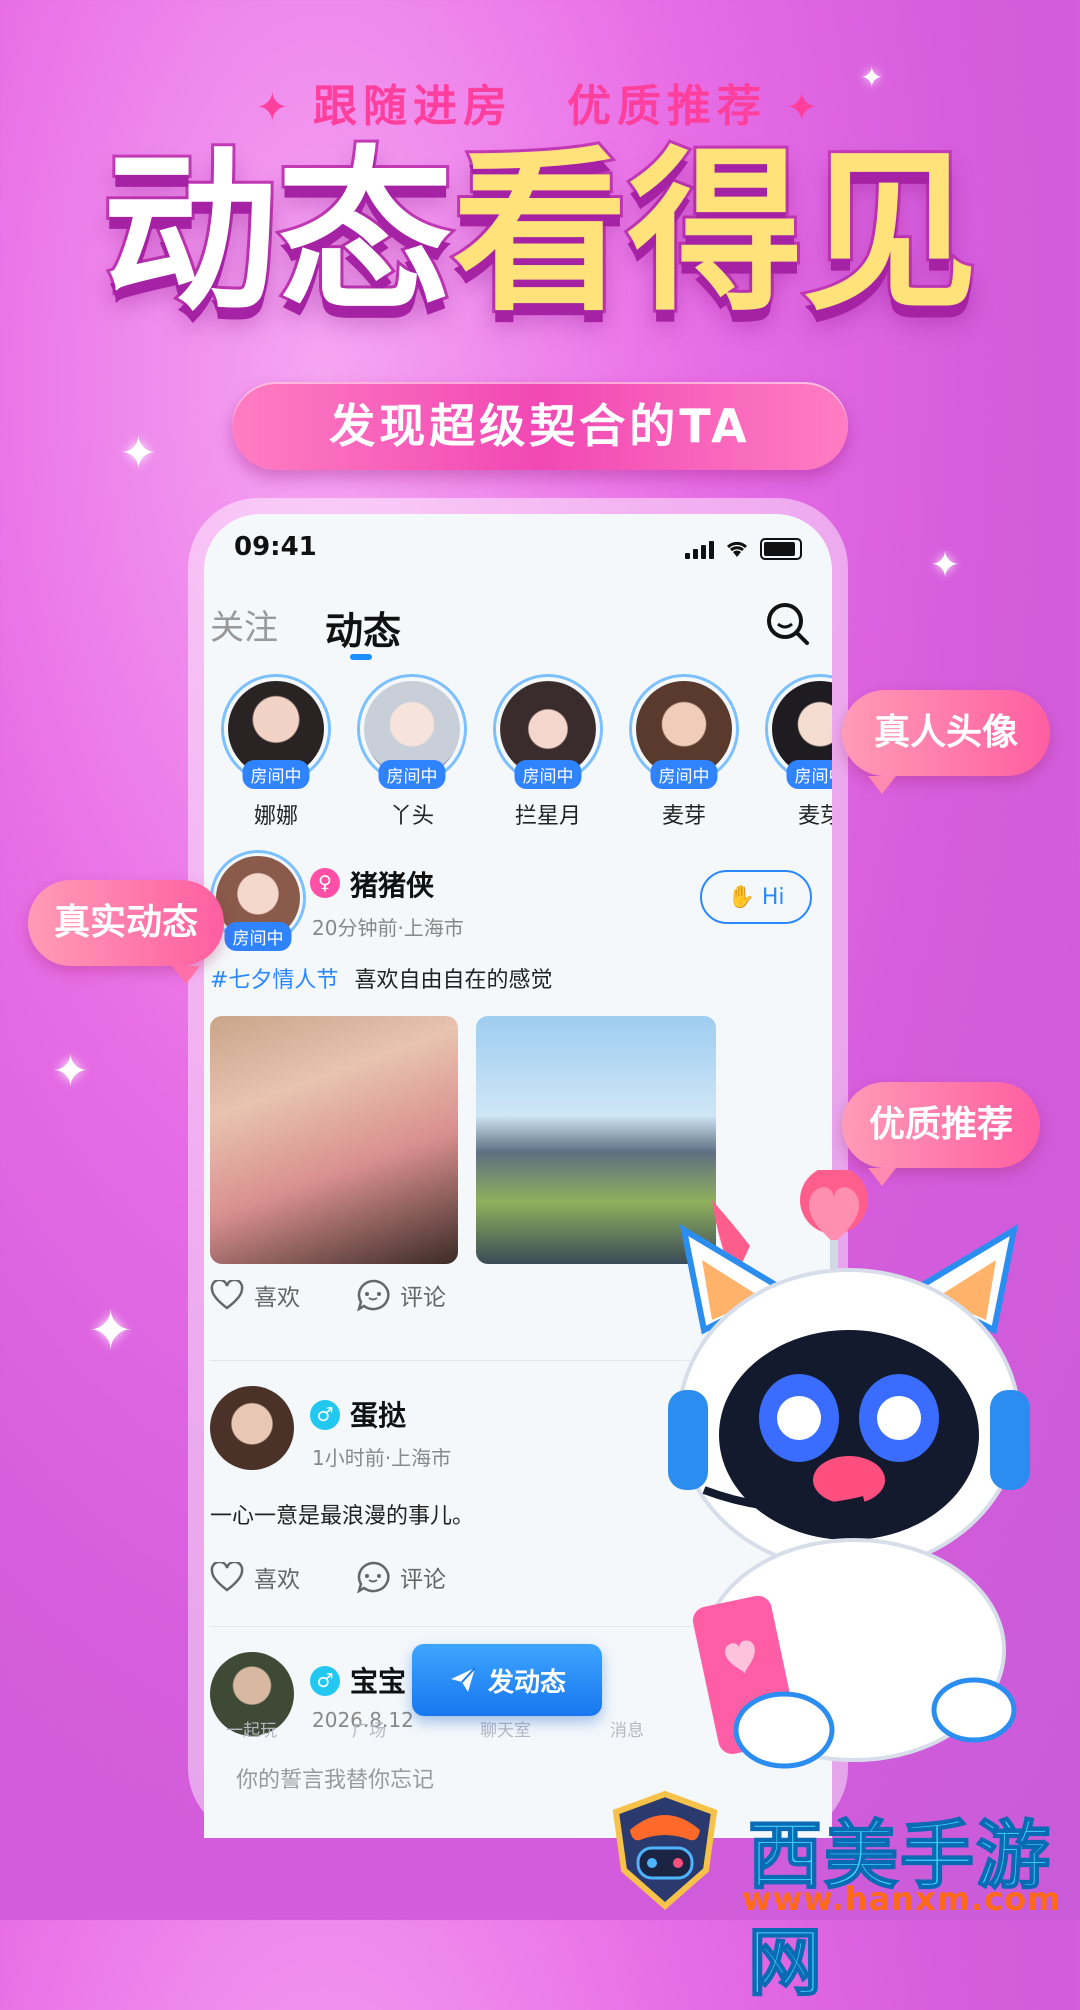 This screenshot has width=1080, height=2010. What do you see at coordinates (540, 426) in the screenshot?
I see `subtitle-banner: 发现超级契合的TA` at bounding box center [540, 426].